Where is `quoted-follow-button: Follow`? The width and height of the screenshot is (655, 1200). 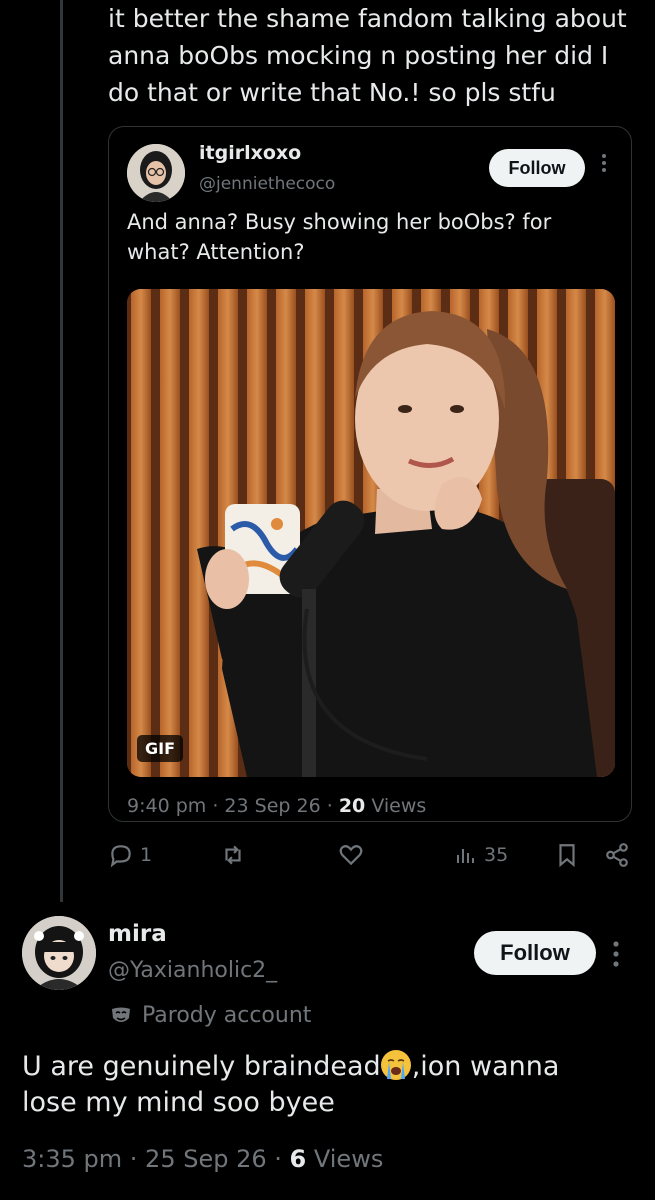 quoted-follow-button: Follow is located at coordinates (537, 168).